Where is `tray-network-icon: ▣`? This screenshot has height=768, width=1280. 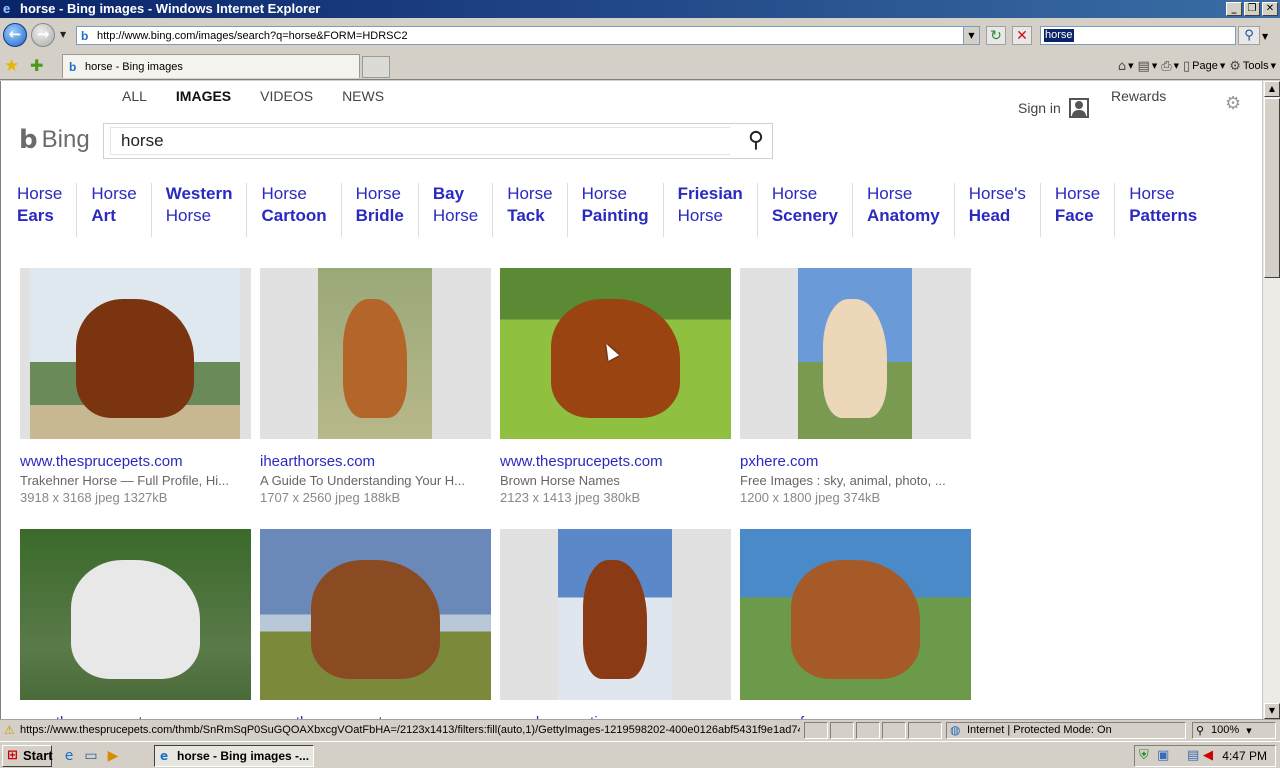
tray-network-icon: ▣ is located at coordinates (1163, 755).